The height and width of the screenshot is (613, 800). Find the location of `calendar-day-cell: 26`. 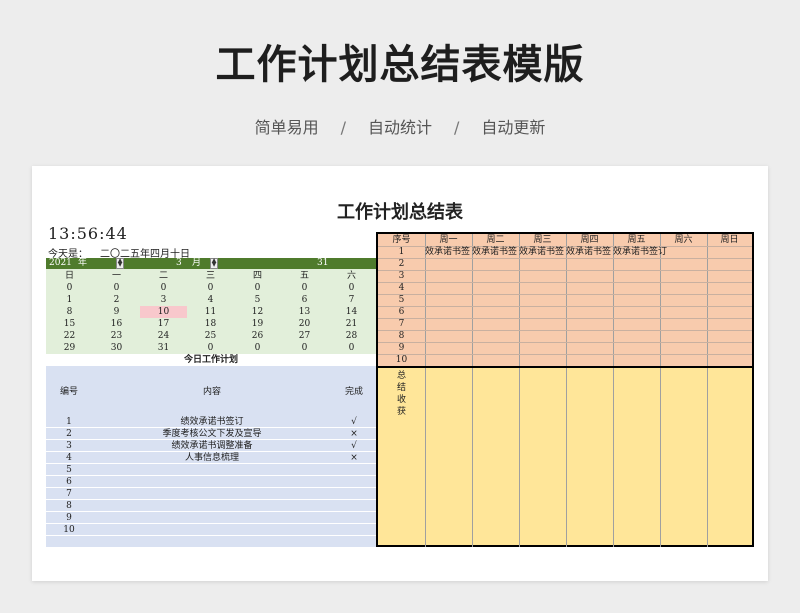

calendar-day-cell: 26 is located at coordinates (257, 336).